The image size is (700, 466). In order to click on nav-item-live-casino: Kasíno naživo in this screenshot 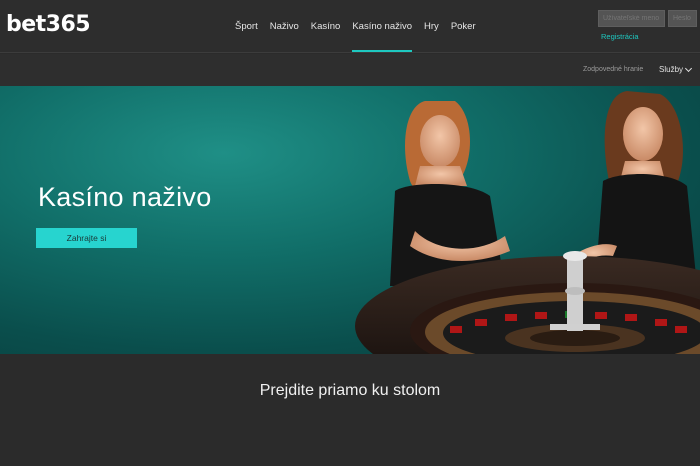, I will do `click(382, 26)`.